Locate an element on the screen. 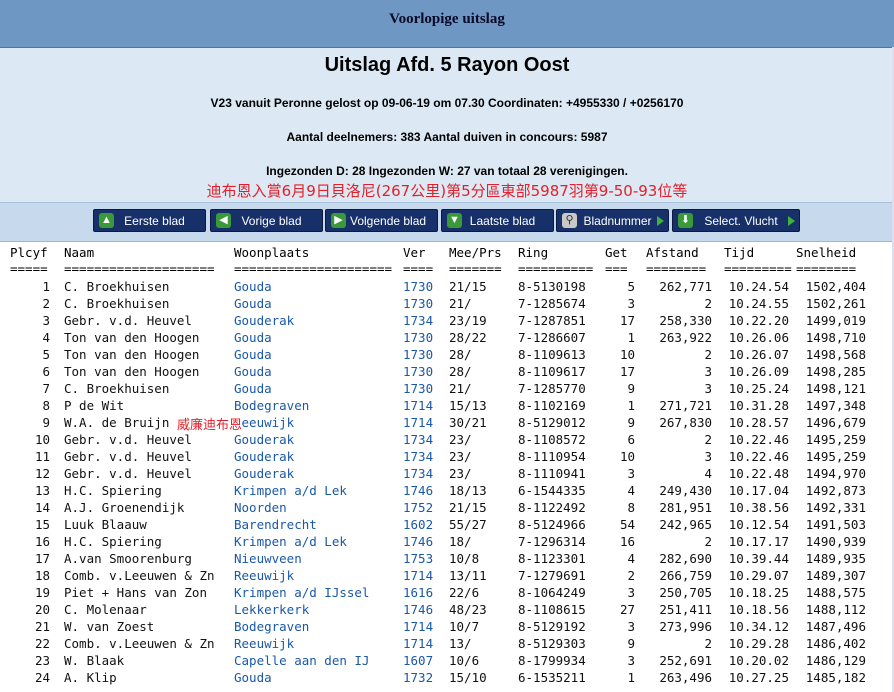 The image size is (894, 692). cell-distance: 258,330 is located at coordinates (685, 320).